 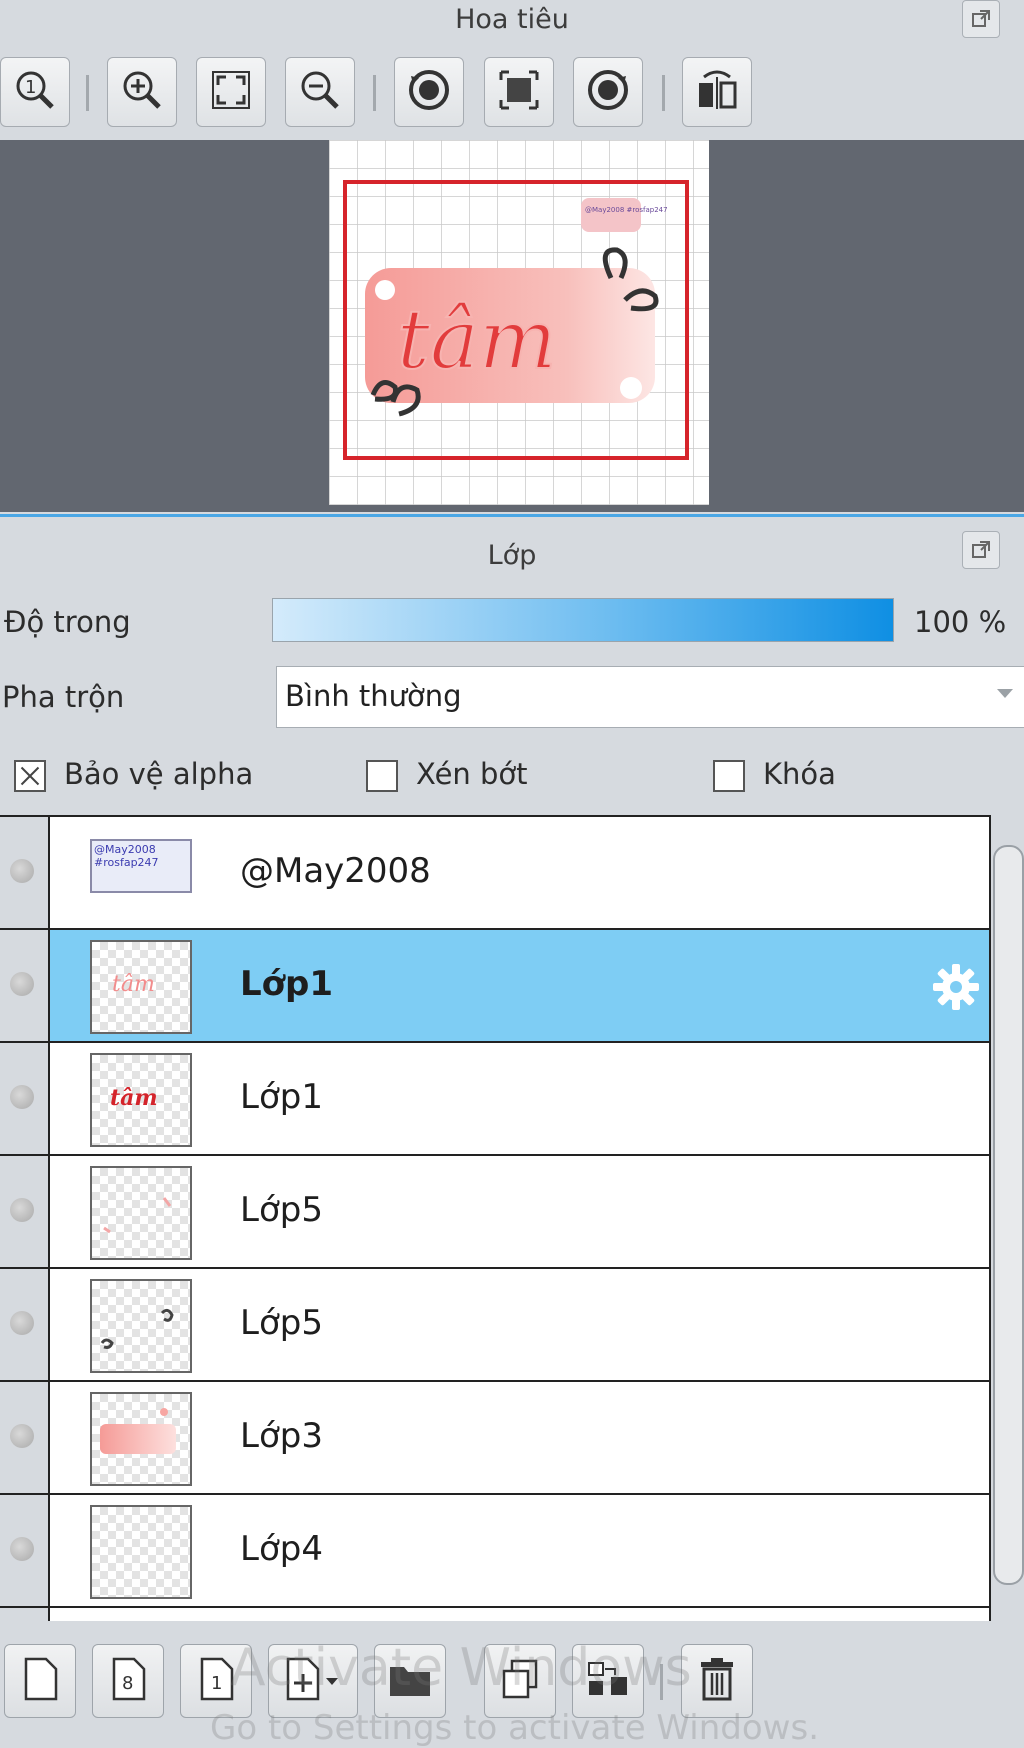 I want to click on layer-row: @May2008 #rosfap247 @May2008, so click(x=494, y=873).